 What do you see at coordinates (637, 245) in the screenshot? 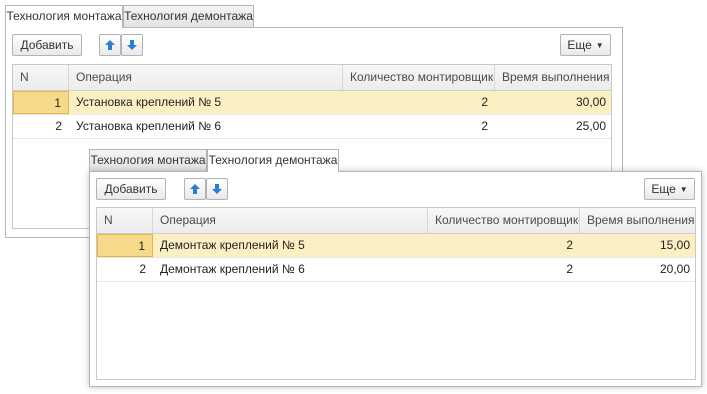
I see `cell-execution-time: 15,00` at bounding box center [637, 245].